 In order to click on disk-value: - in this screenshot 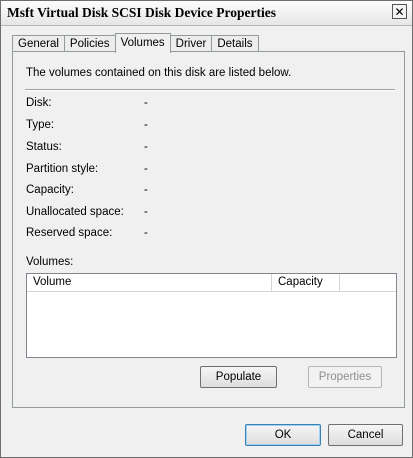, I will do `click(146, 103)`.